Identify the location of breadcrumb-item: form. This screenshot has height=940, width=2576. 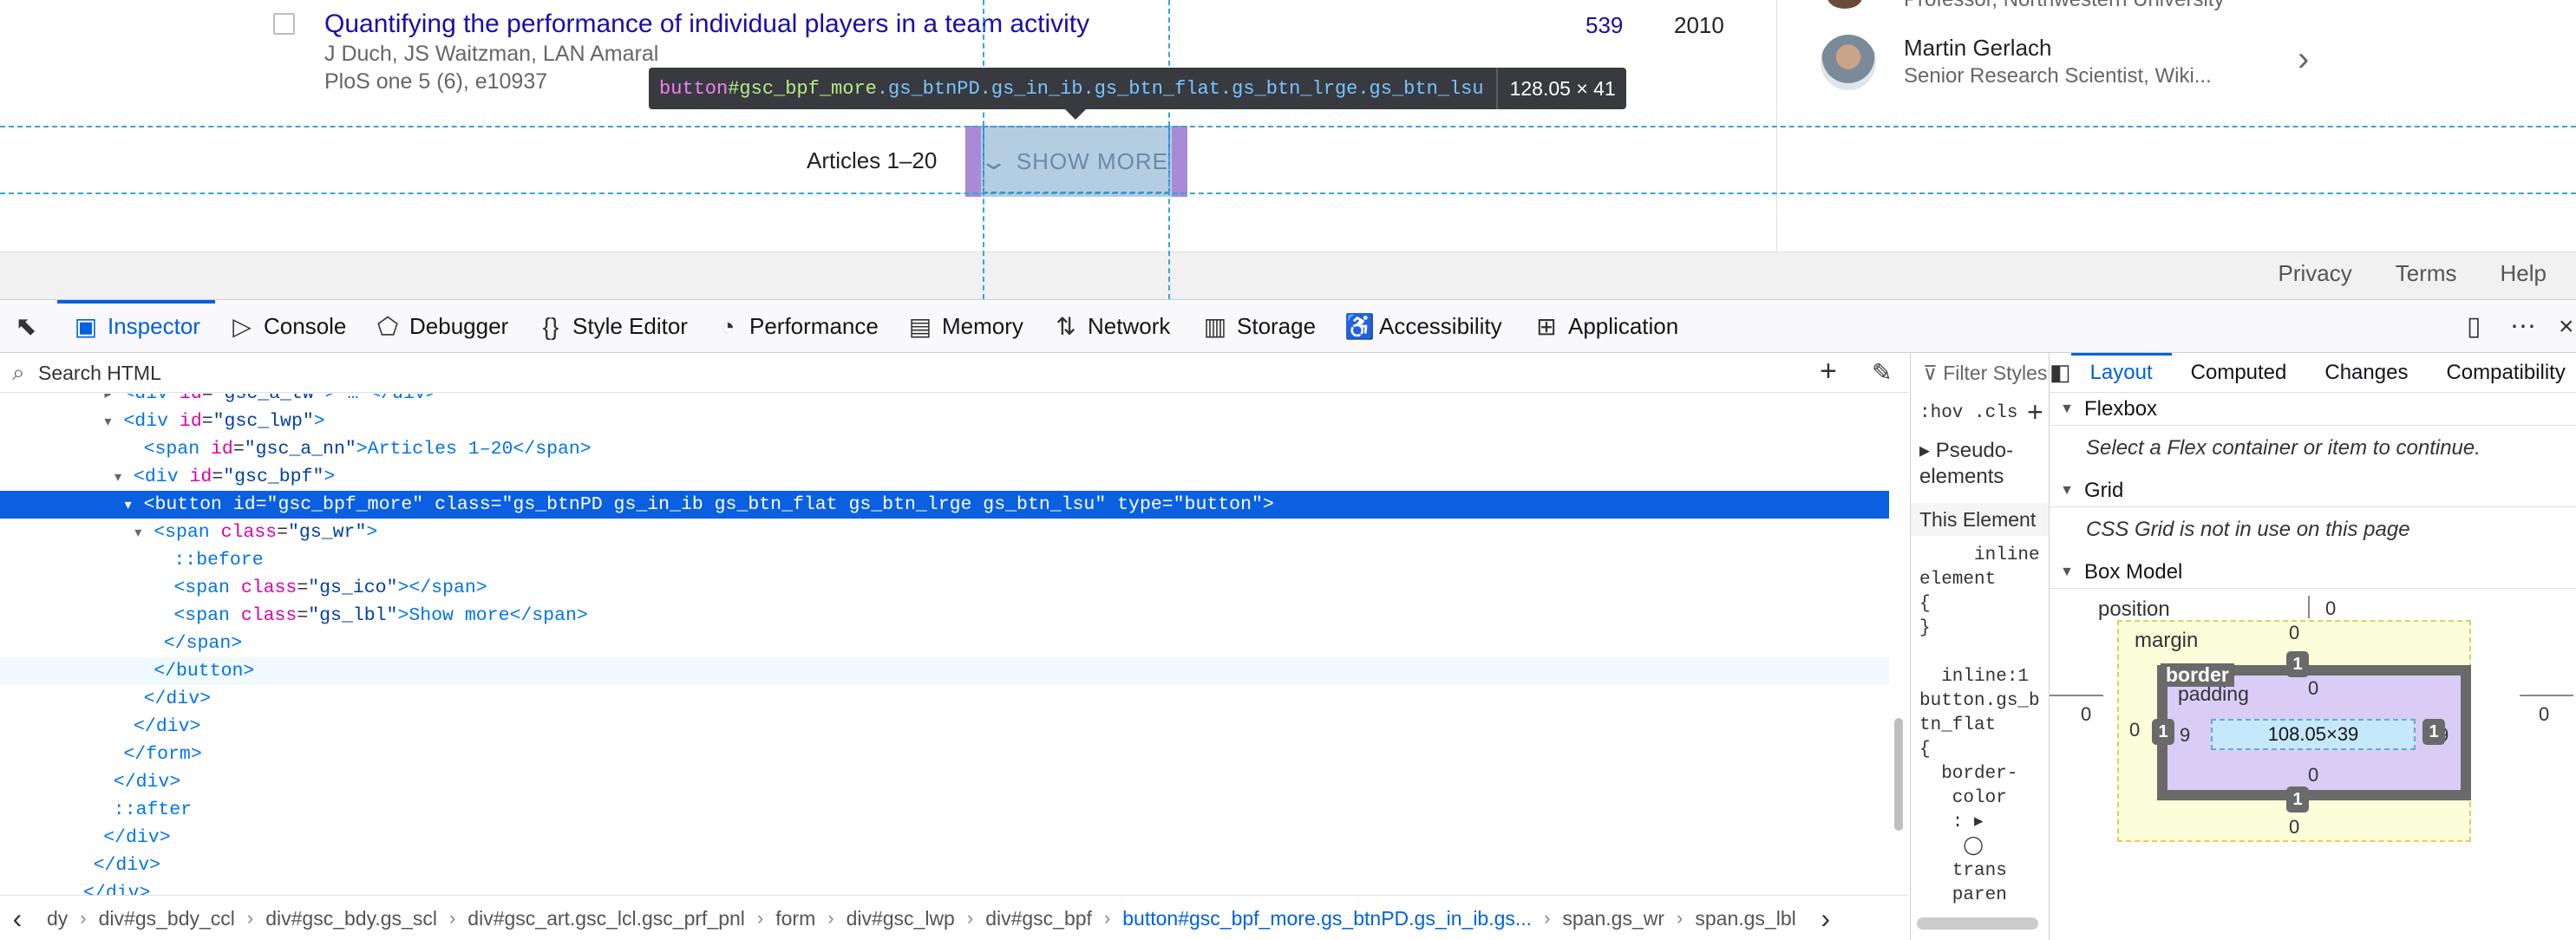
(795, 919).